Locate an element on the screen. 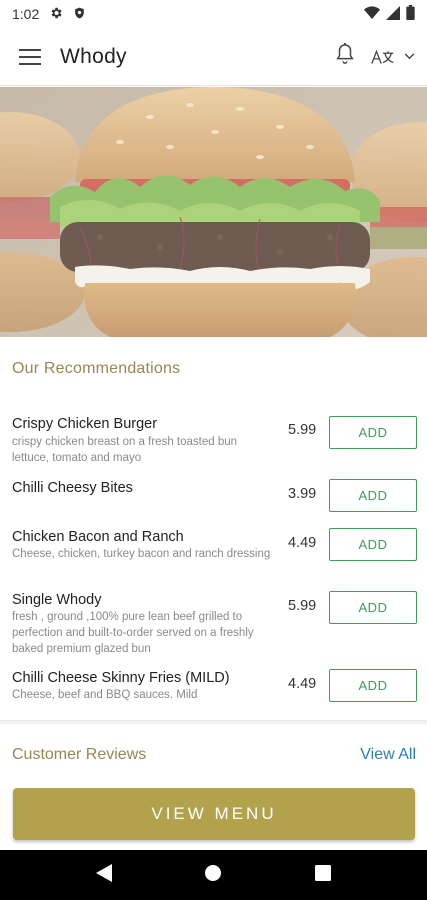 This screenshot has height=900, width=427. recents-button is located at coordinates (322, 875).